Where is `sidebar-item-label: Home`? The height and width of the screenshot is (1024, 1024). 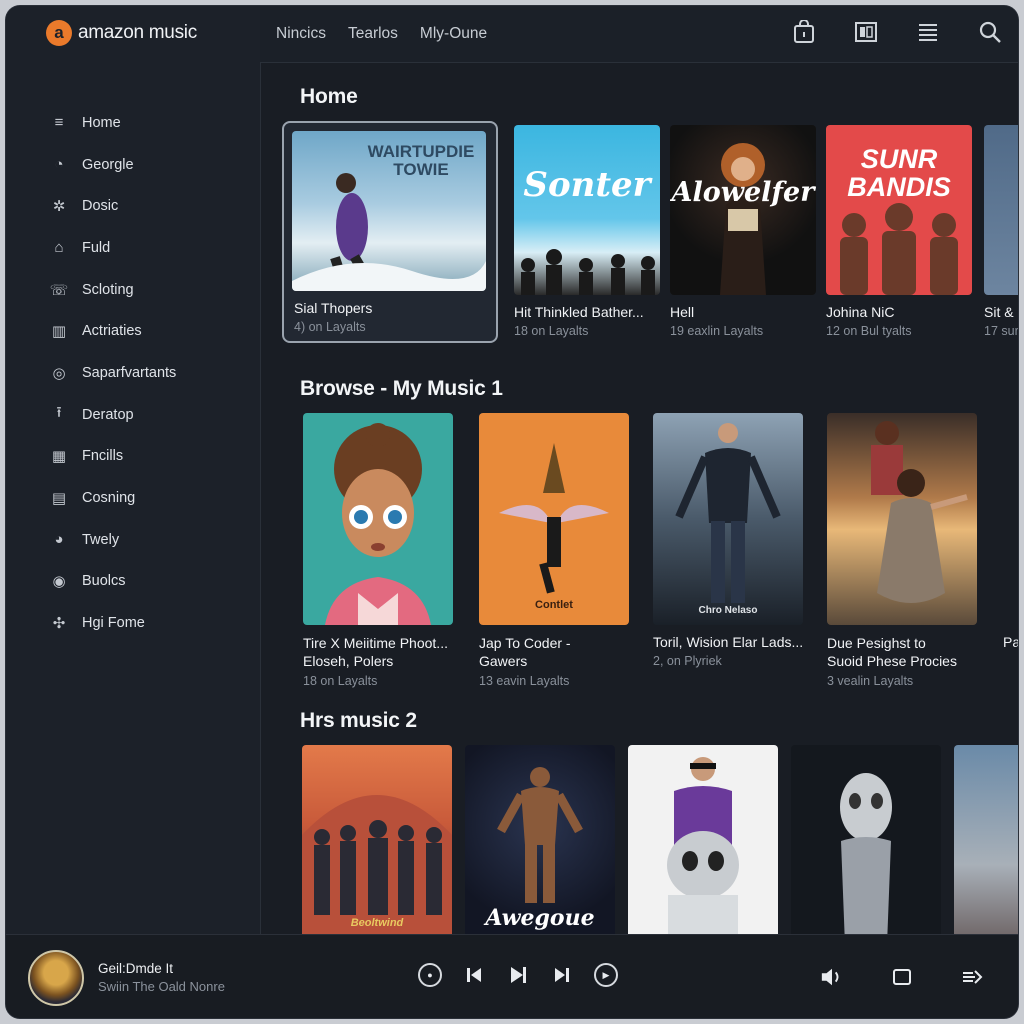 sidebar-item-label: Home is located at coordinates (101, 122).